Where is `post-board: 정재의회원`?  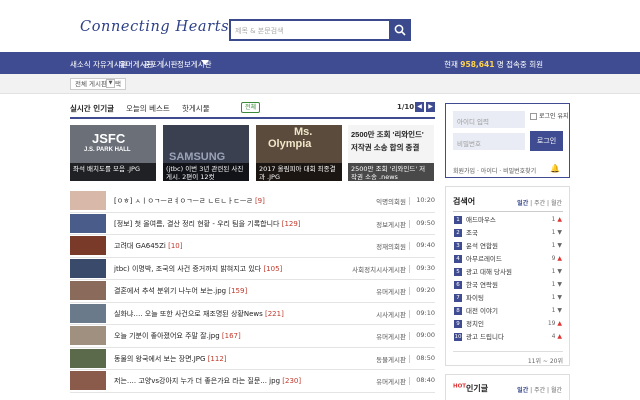
post-board: 정재의회원 is located at coordinates (391, 247).